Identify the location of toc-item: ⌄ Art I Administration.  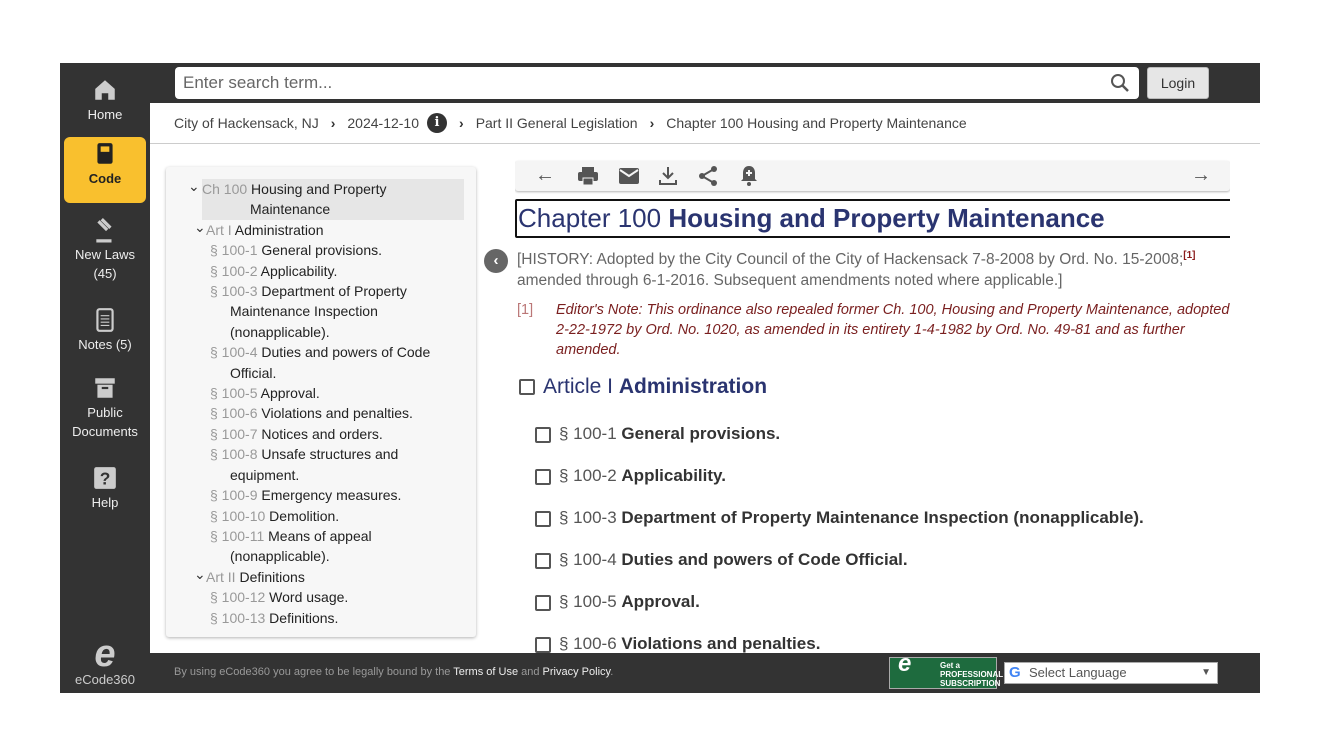
(321, 228).